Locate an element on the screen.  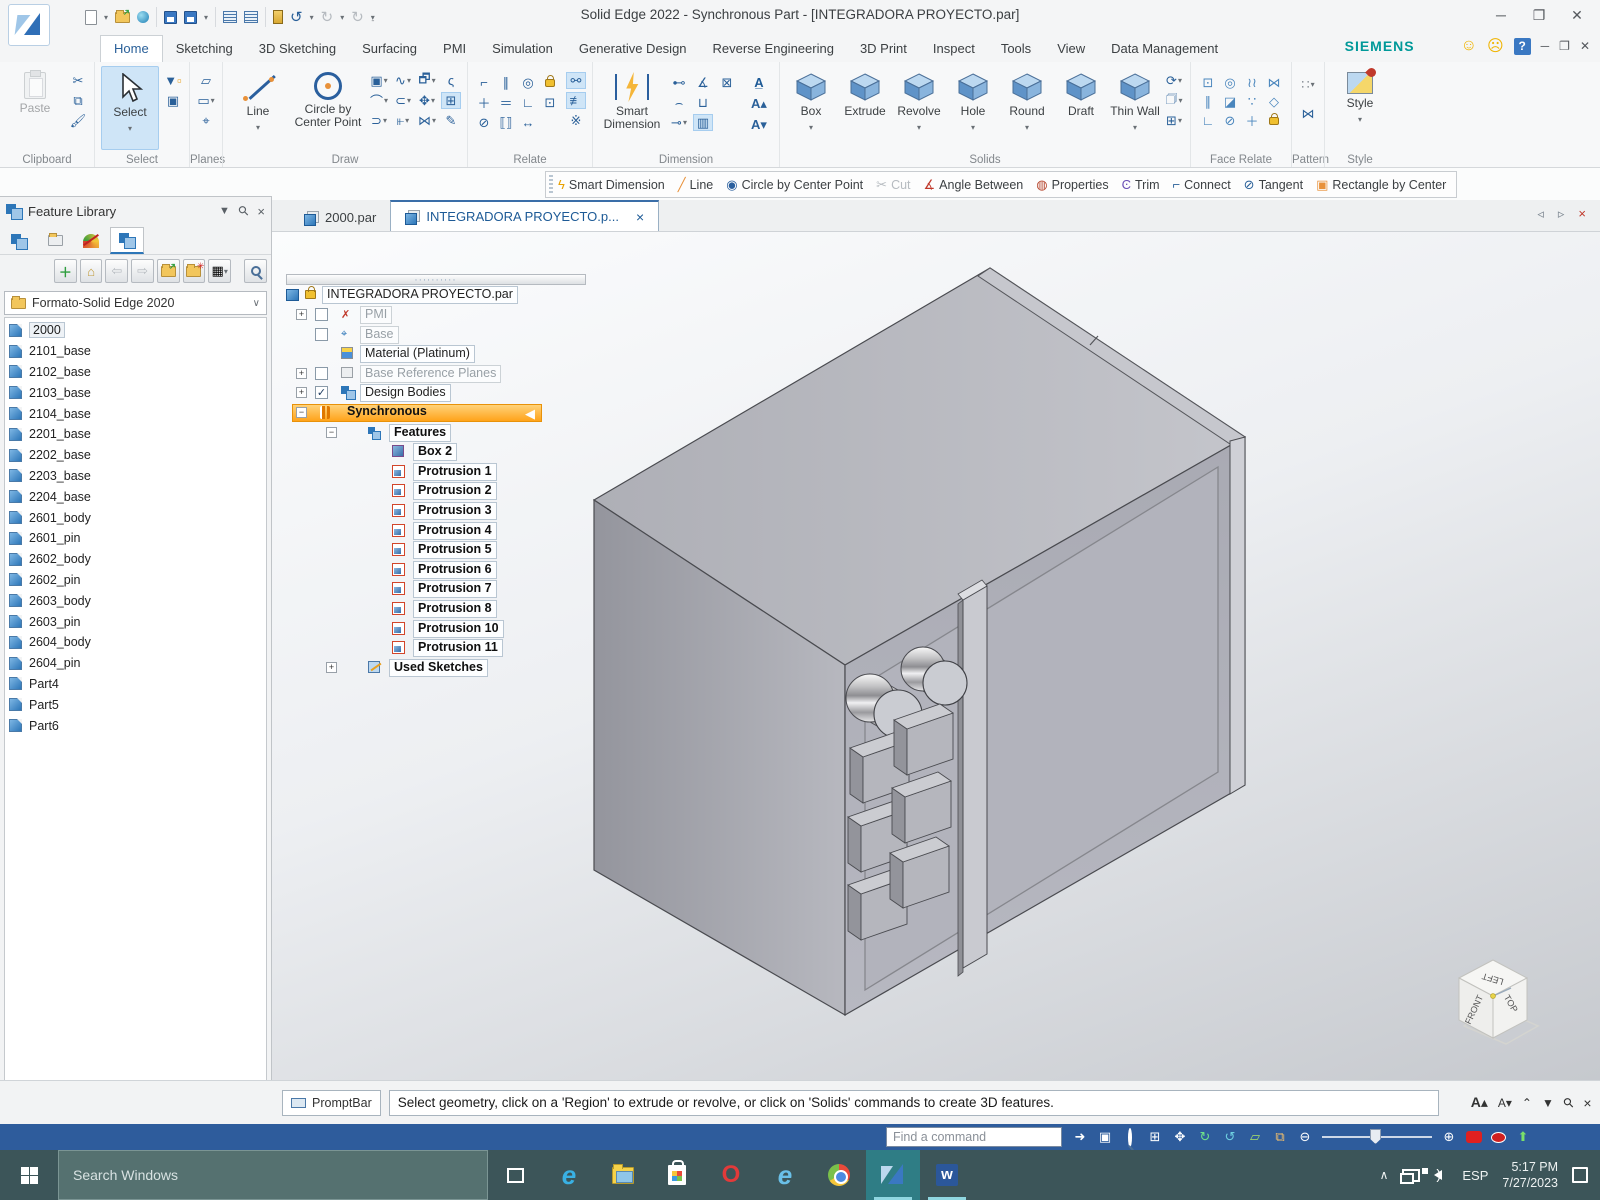
context-rectangle-center: ▣ Rectangle by Center is located at coordinates (1381, 185).